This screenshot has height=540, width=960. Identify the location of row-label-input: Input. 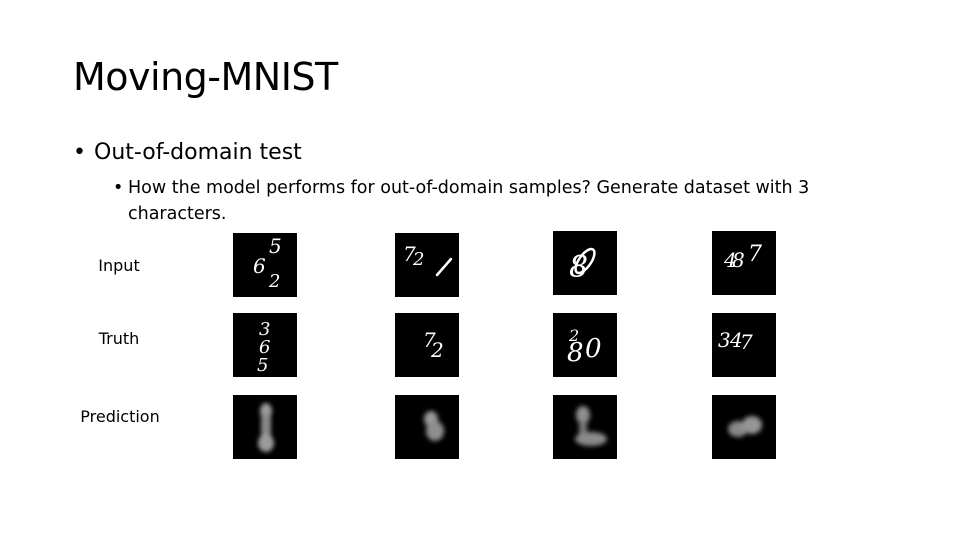
(119, 265).